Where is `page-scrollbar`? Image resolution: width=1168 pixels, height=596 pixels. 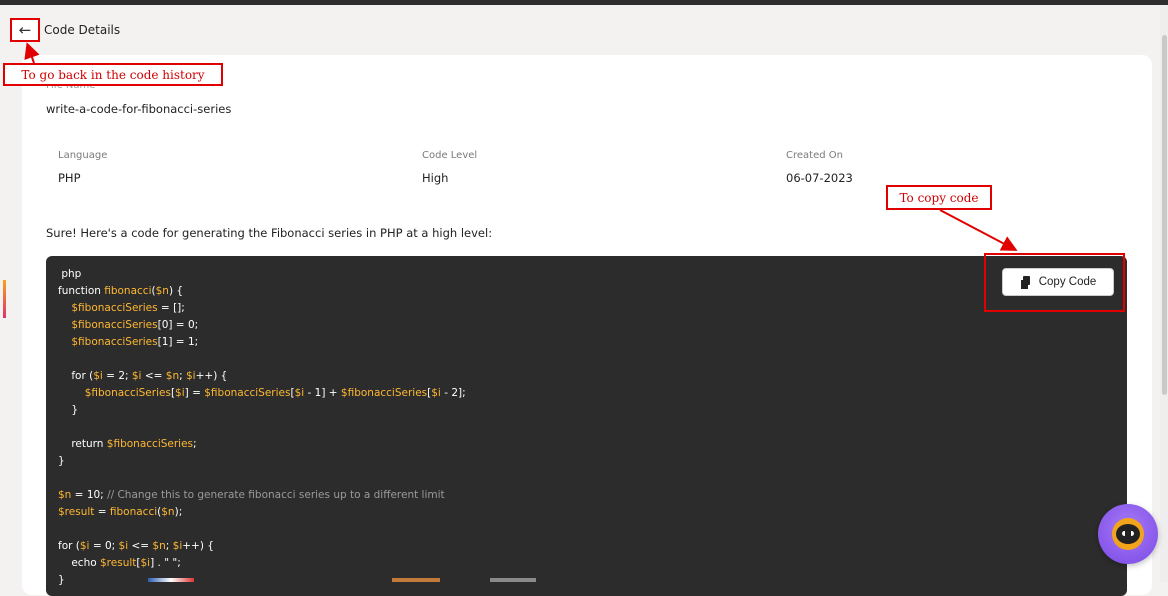
page-scrollbar is located at coordinates (1164, 293).